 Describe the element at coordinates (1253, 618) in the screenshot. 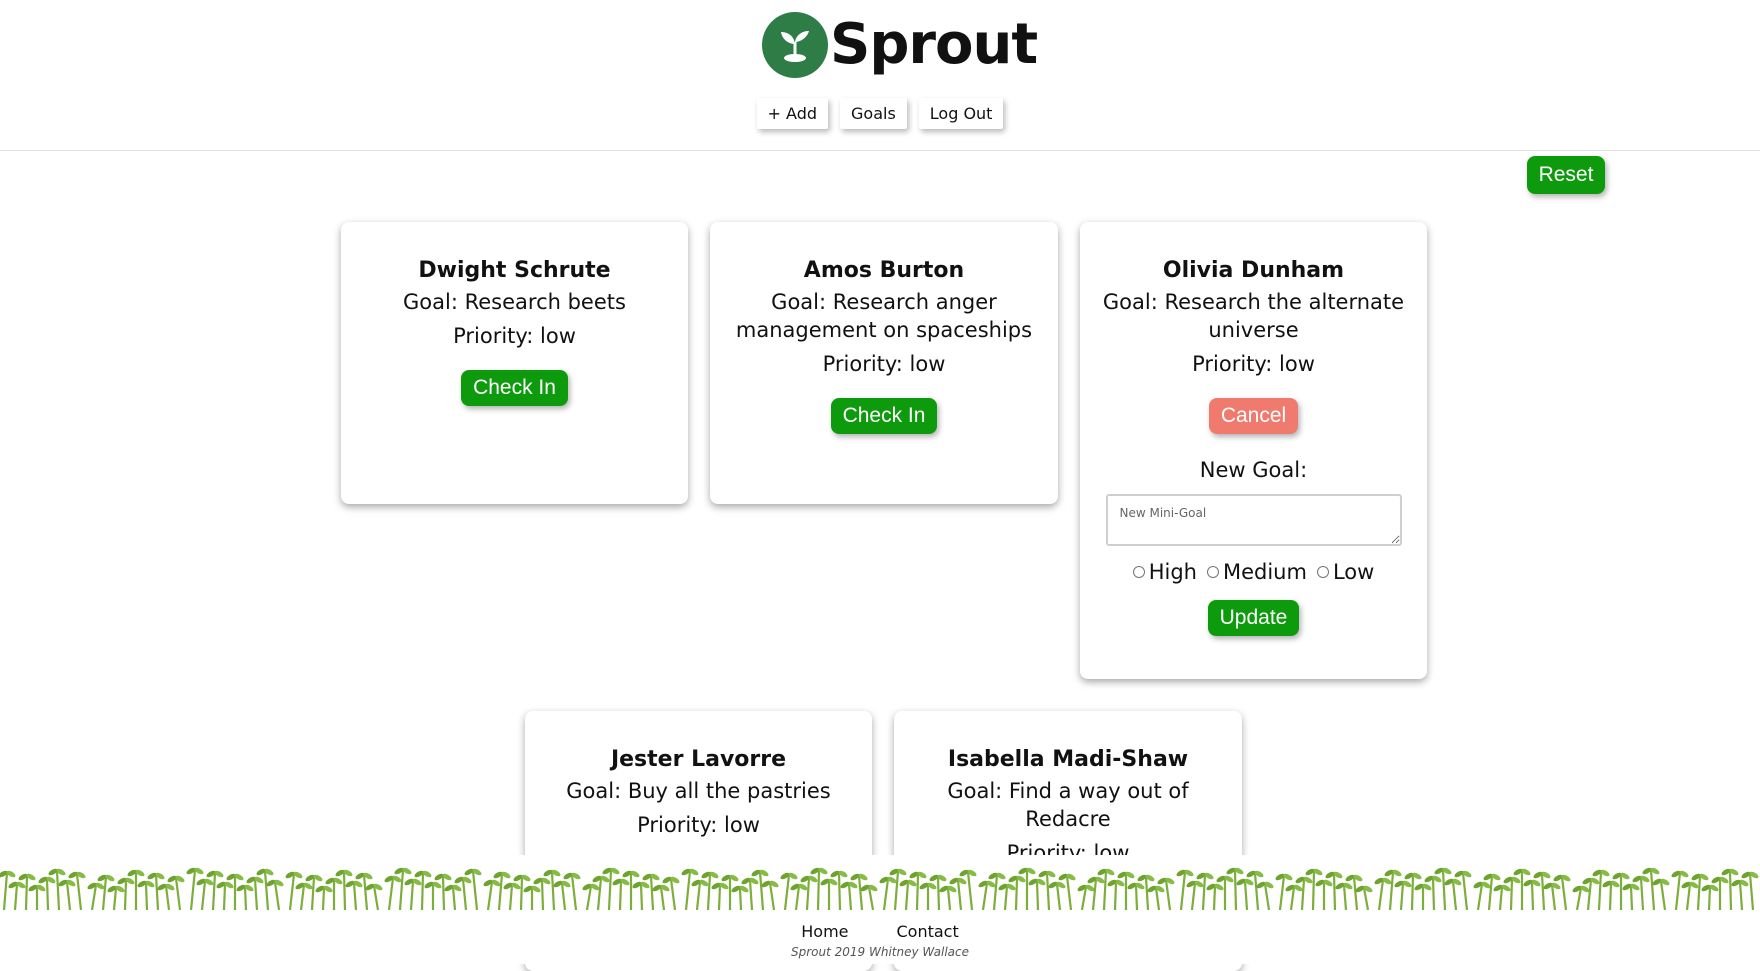

I see `update-button: Update` at that location.